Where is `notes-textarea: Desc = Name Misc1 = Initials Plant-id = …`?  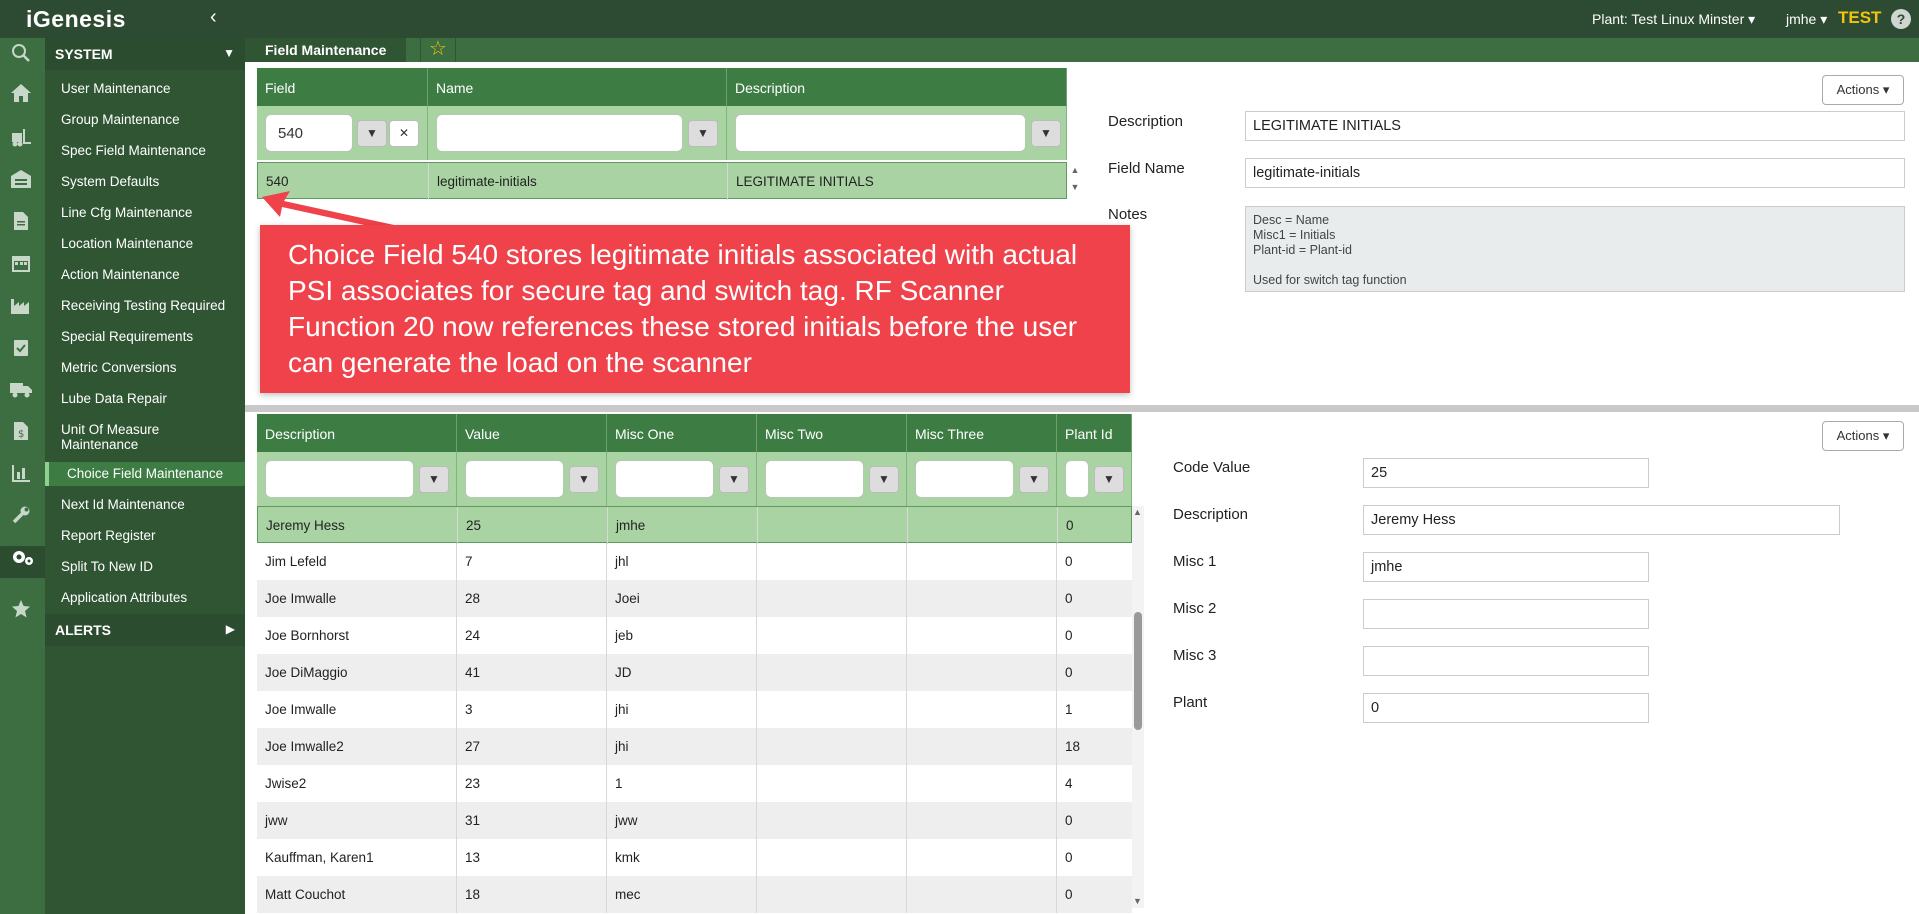 notes-textarea: Desc = Name Misc1 = Initials Plant-id = … is located at coordinates (1575, 249).